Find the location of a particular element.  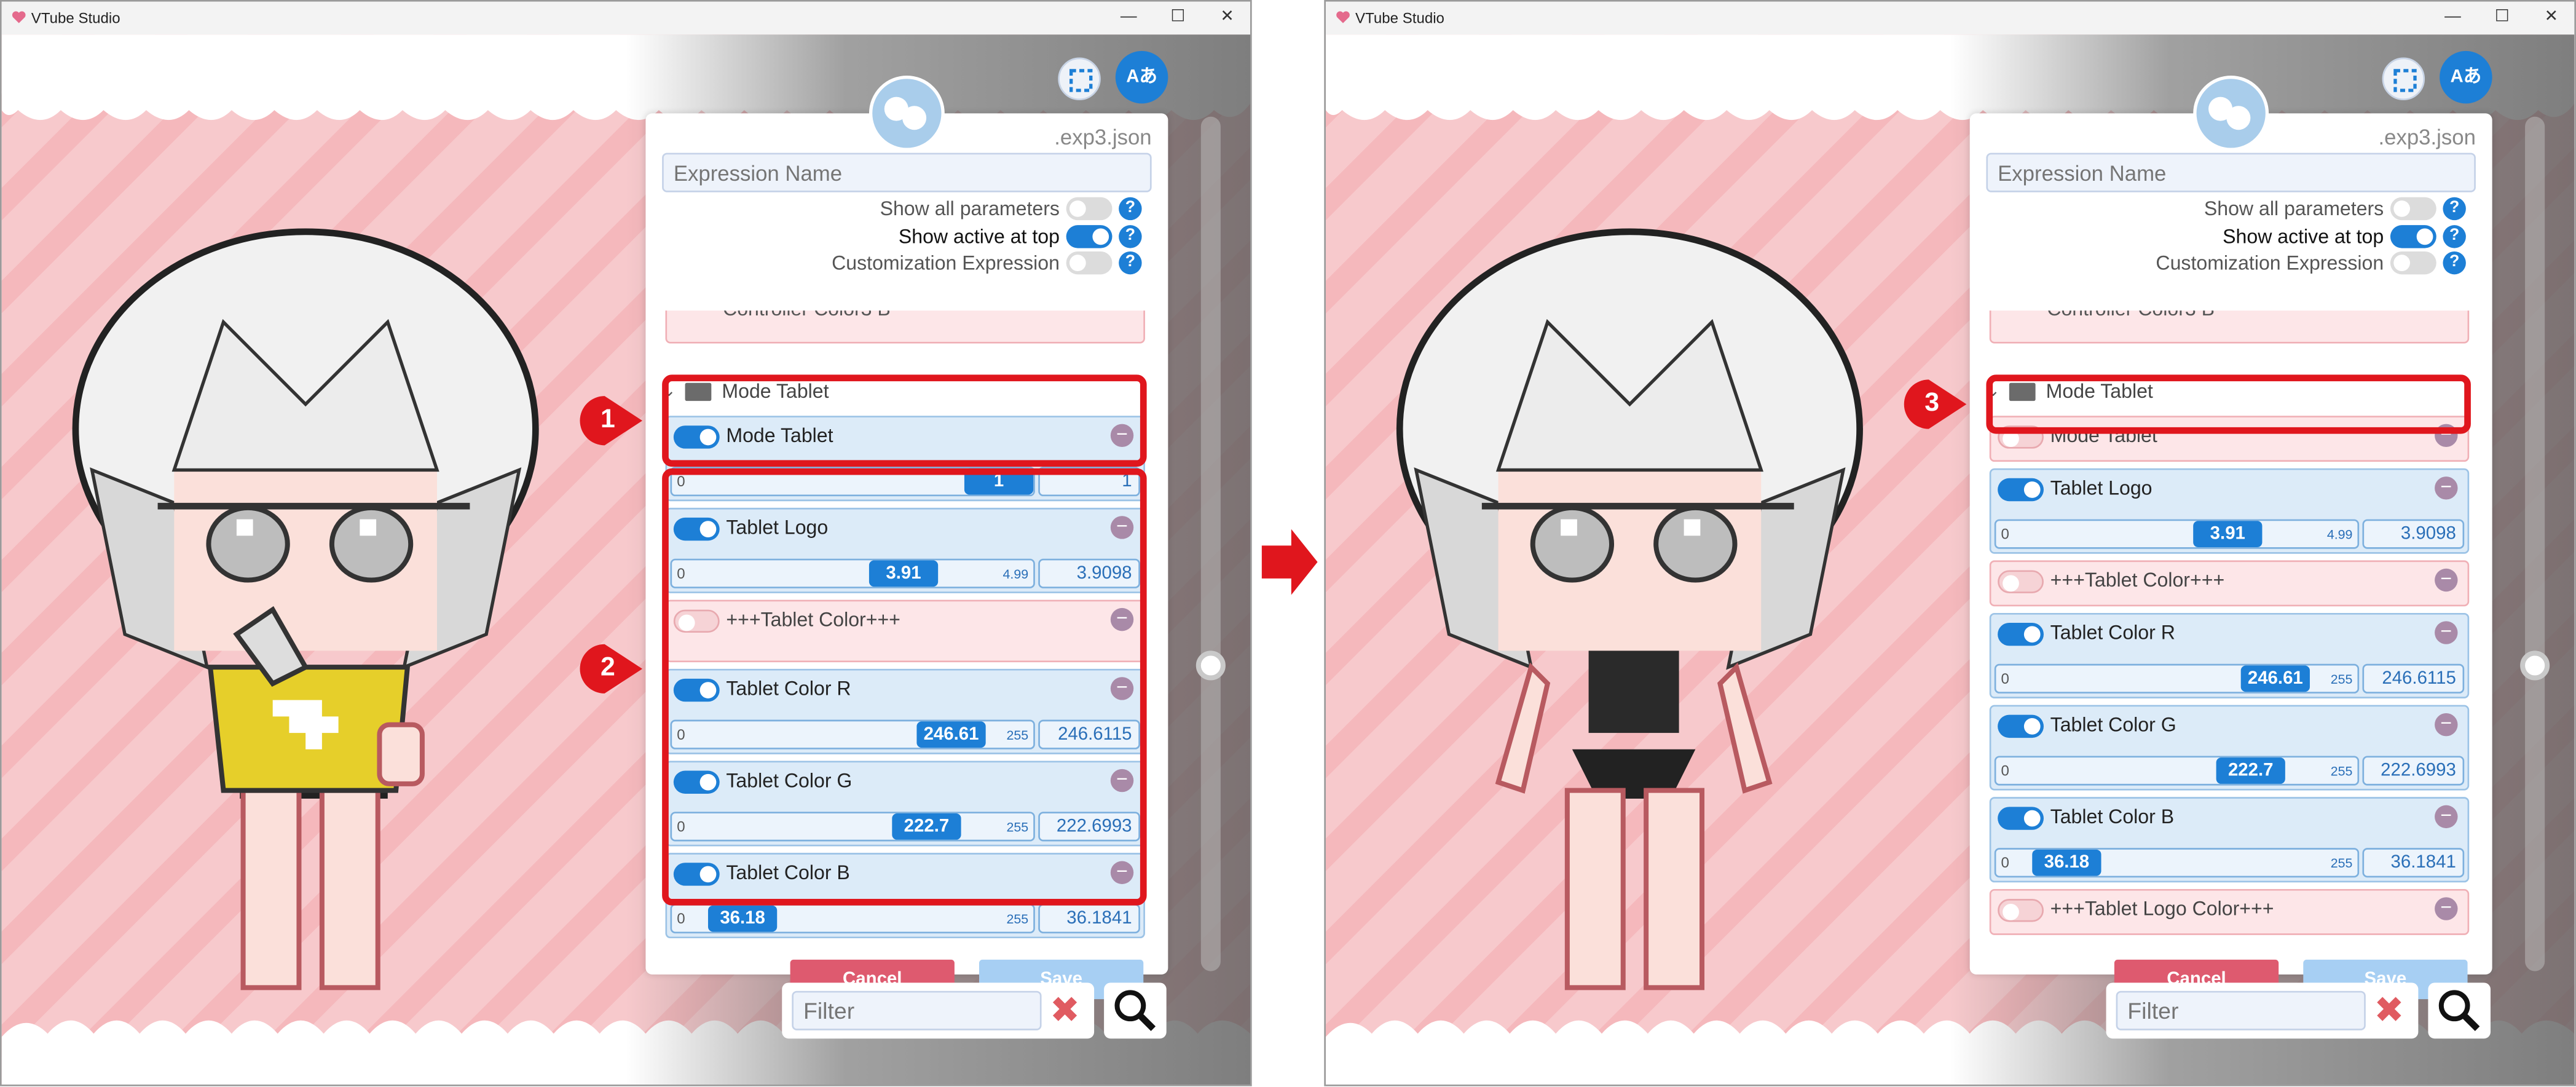

search-icon is located at coordinates (2459, 1011).